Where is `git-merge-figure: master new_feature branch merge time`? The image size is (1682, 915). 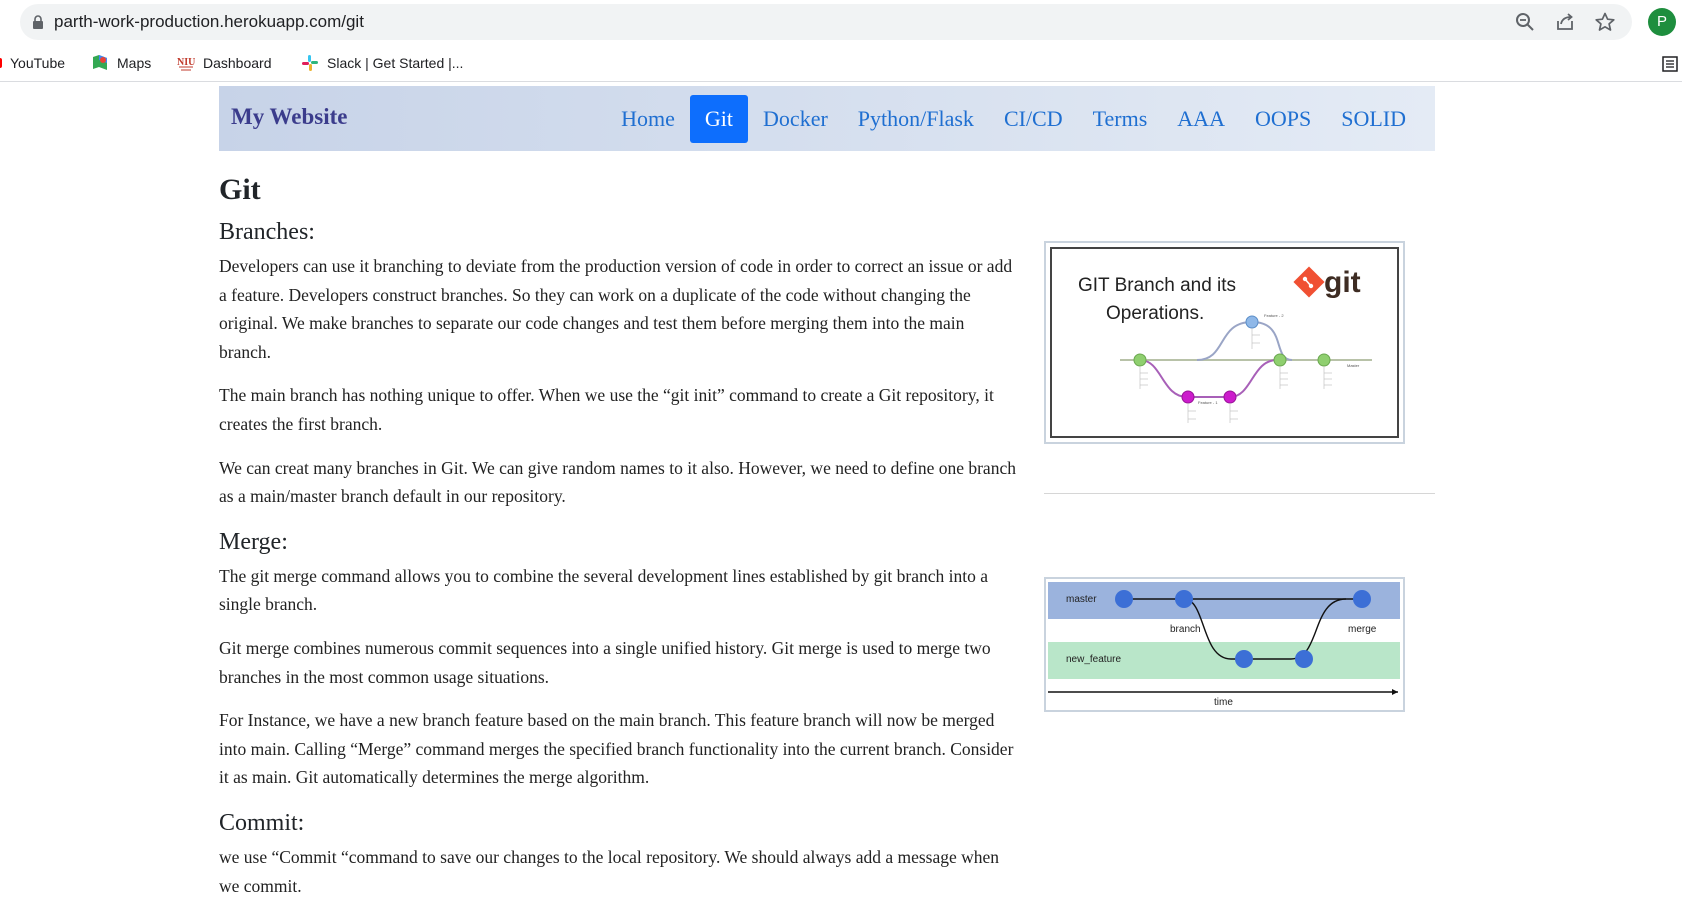
git-merge-figure: master new_feature branch merge time is located at coordinates (1224, 644).